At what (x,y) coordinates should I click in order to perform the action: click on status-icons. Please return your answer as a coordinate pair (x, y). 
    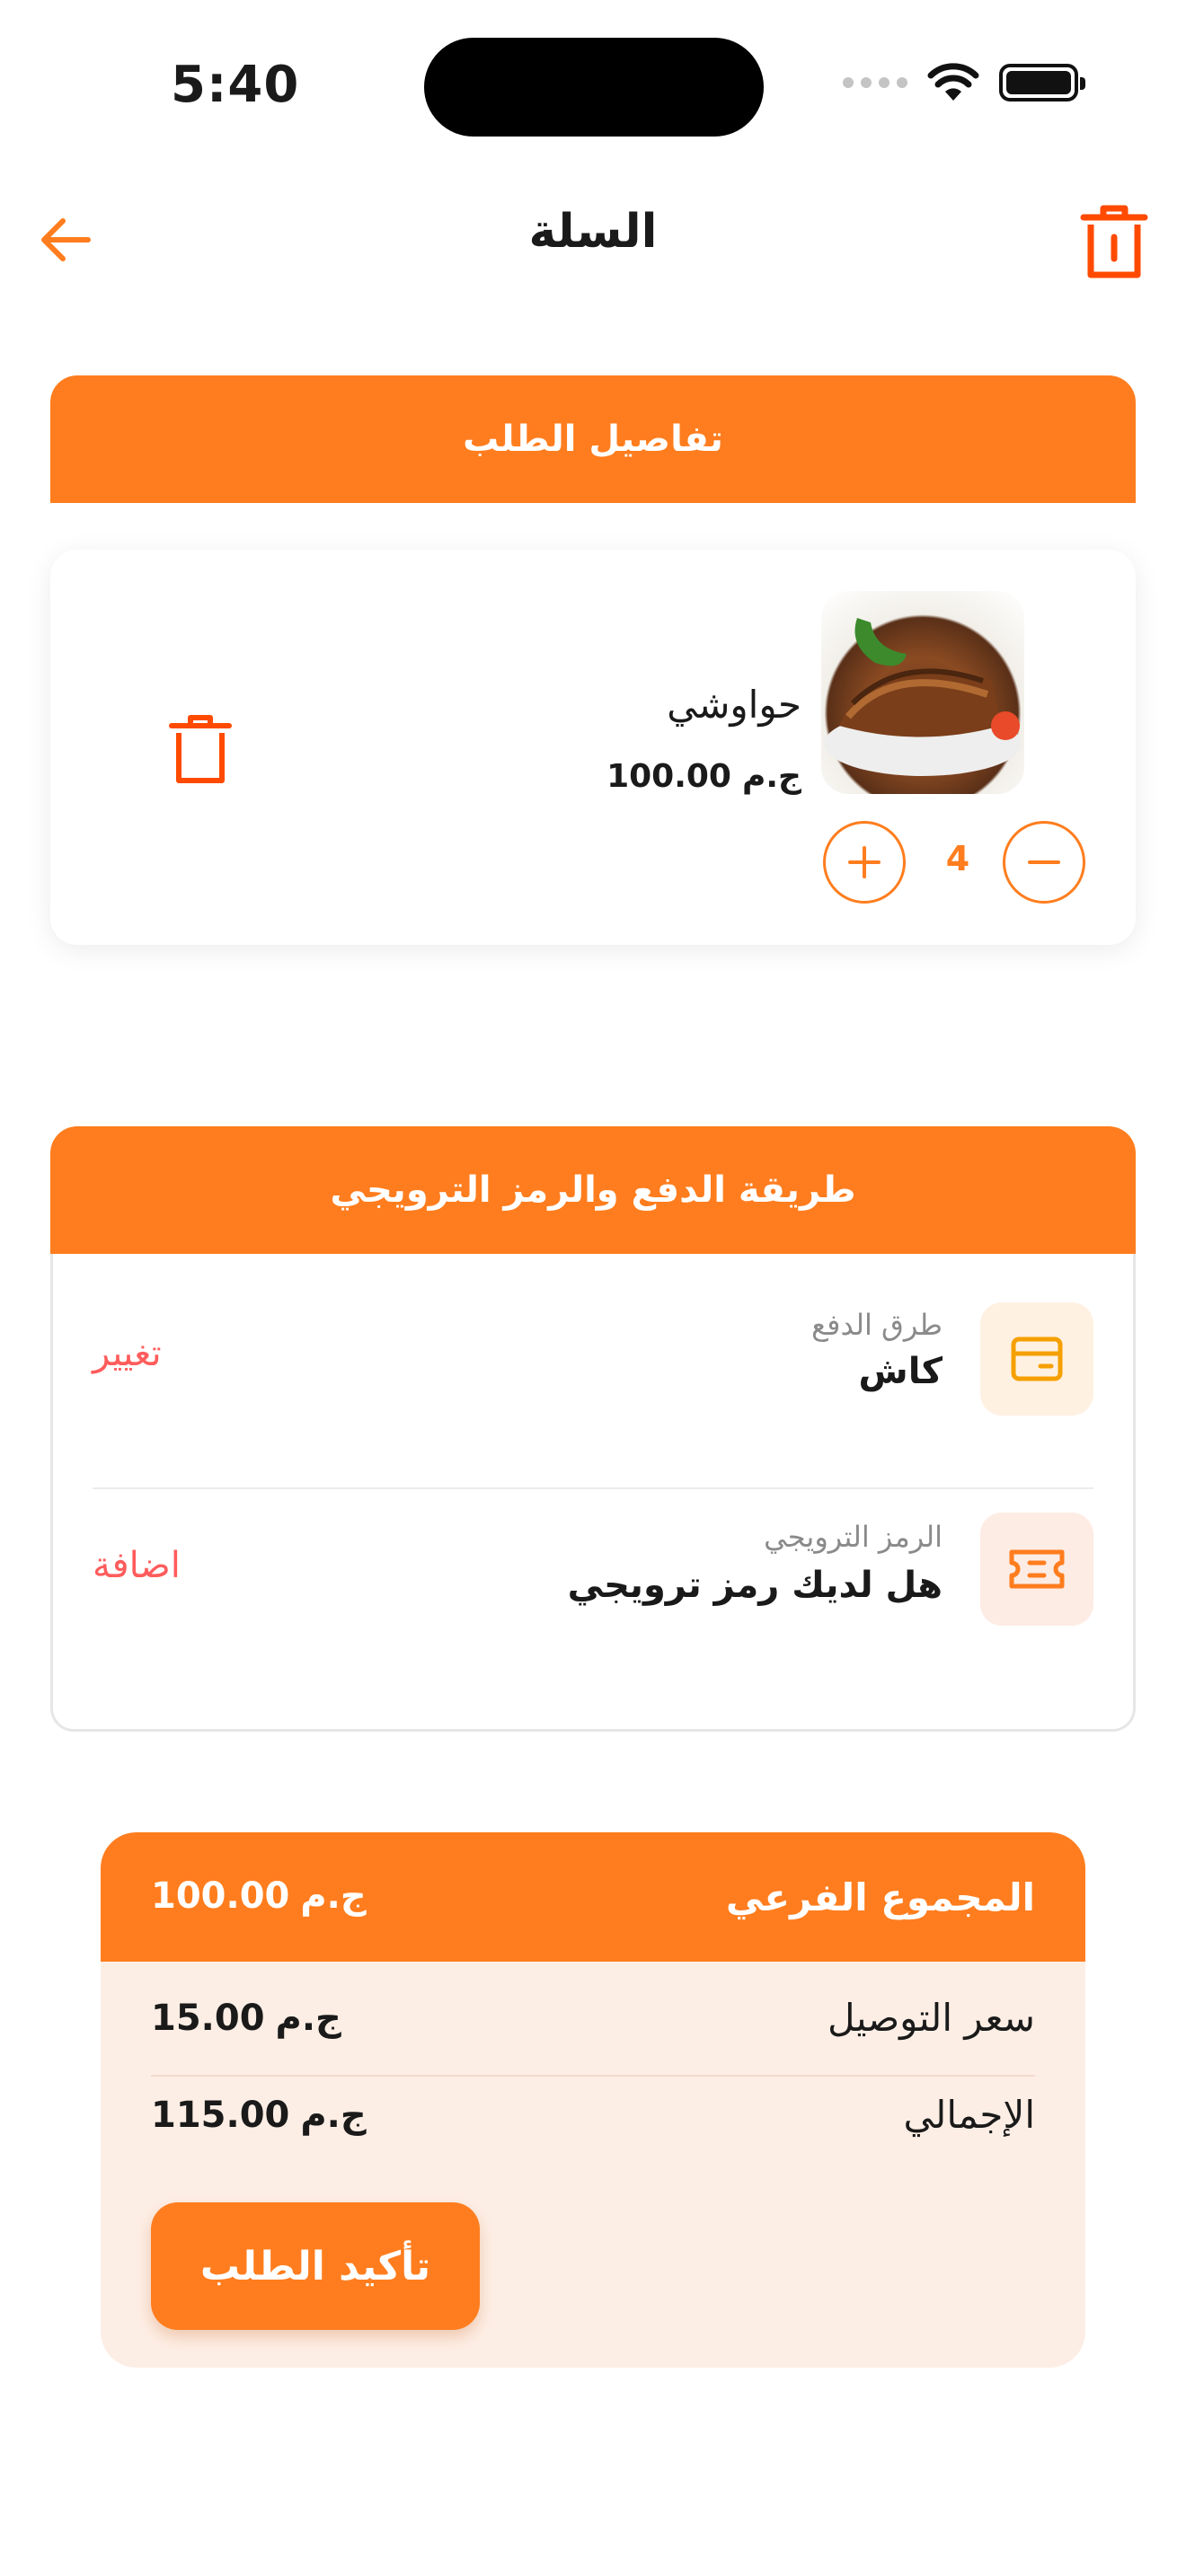
    Looking at the image, I should click on (964, 82).